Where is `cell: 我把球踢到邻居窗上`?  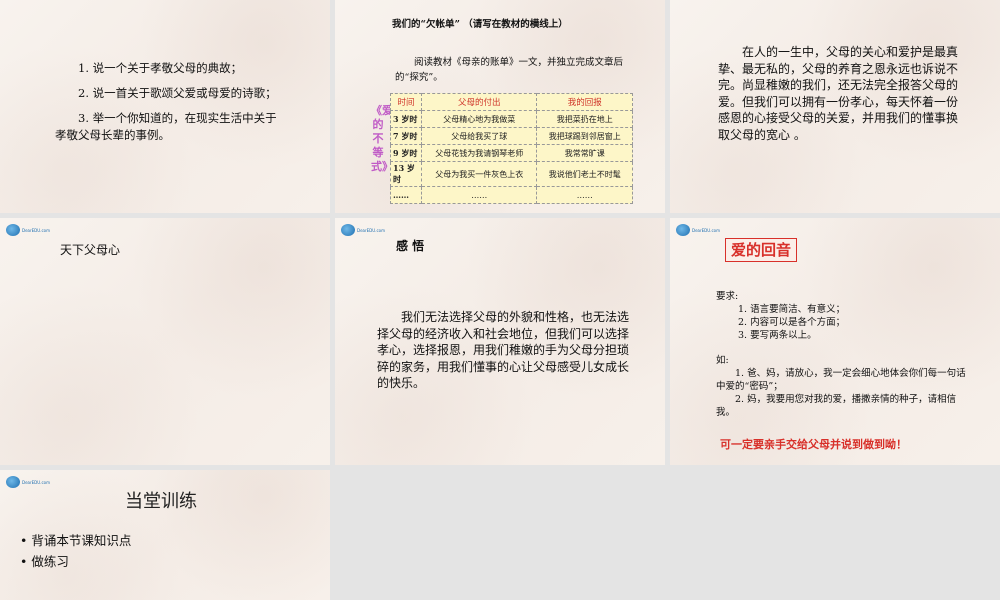 cell: 我把球踢到邻居窗上 is located at coordinates (584, 136).